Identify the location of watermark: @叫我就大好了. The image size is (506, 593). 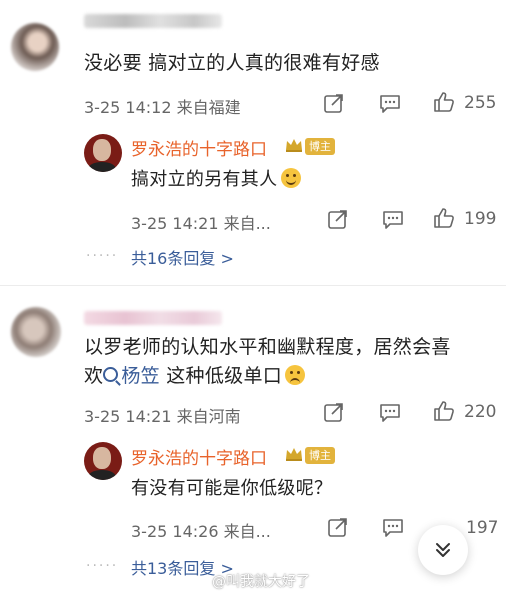
(261, 582).